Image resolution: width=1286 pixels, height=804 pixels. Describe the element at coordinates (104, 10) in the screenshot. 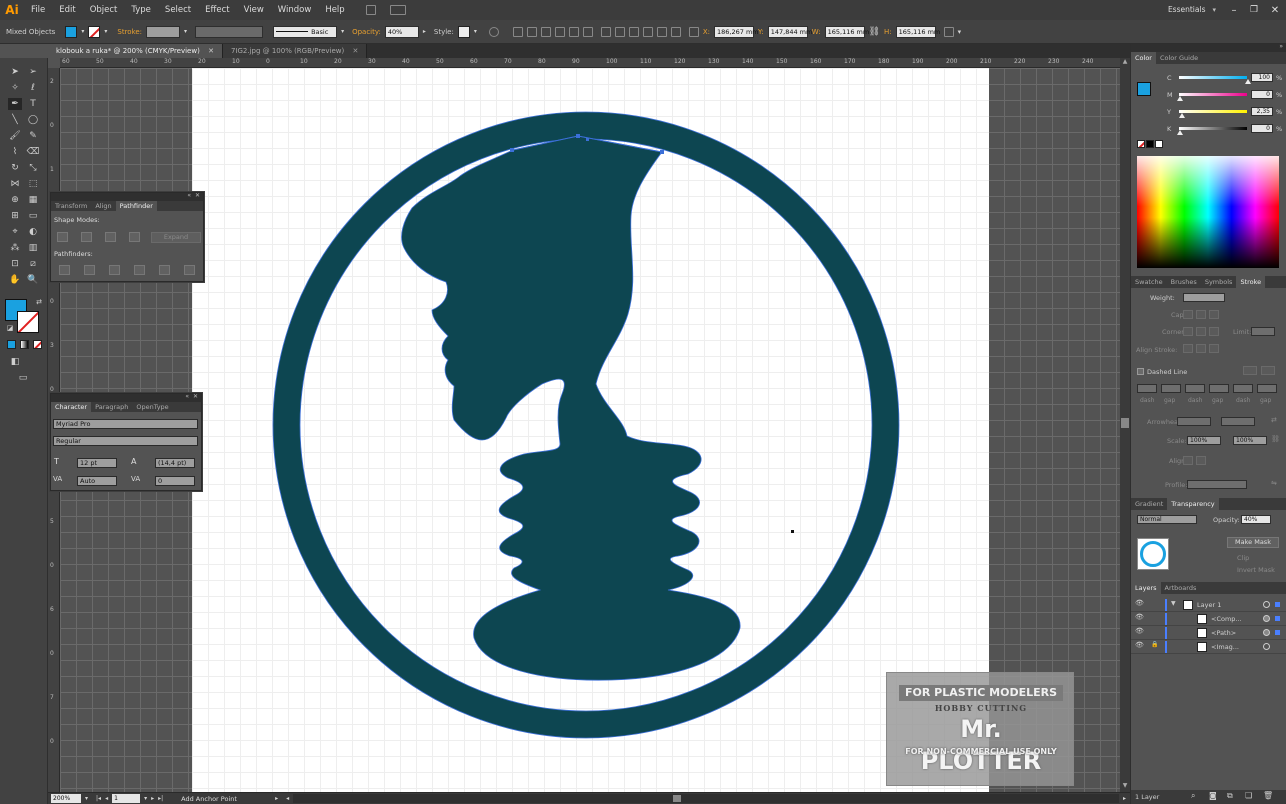

I see `menu-object: Object` at that location.